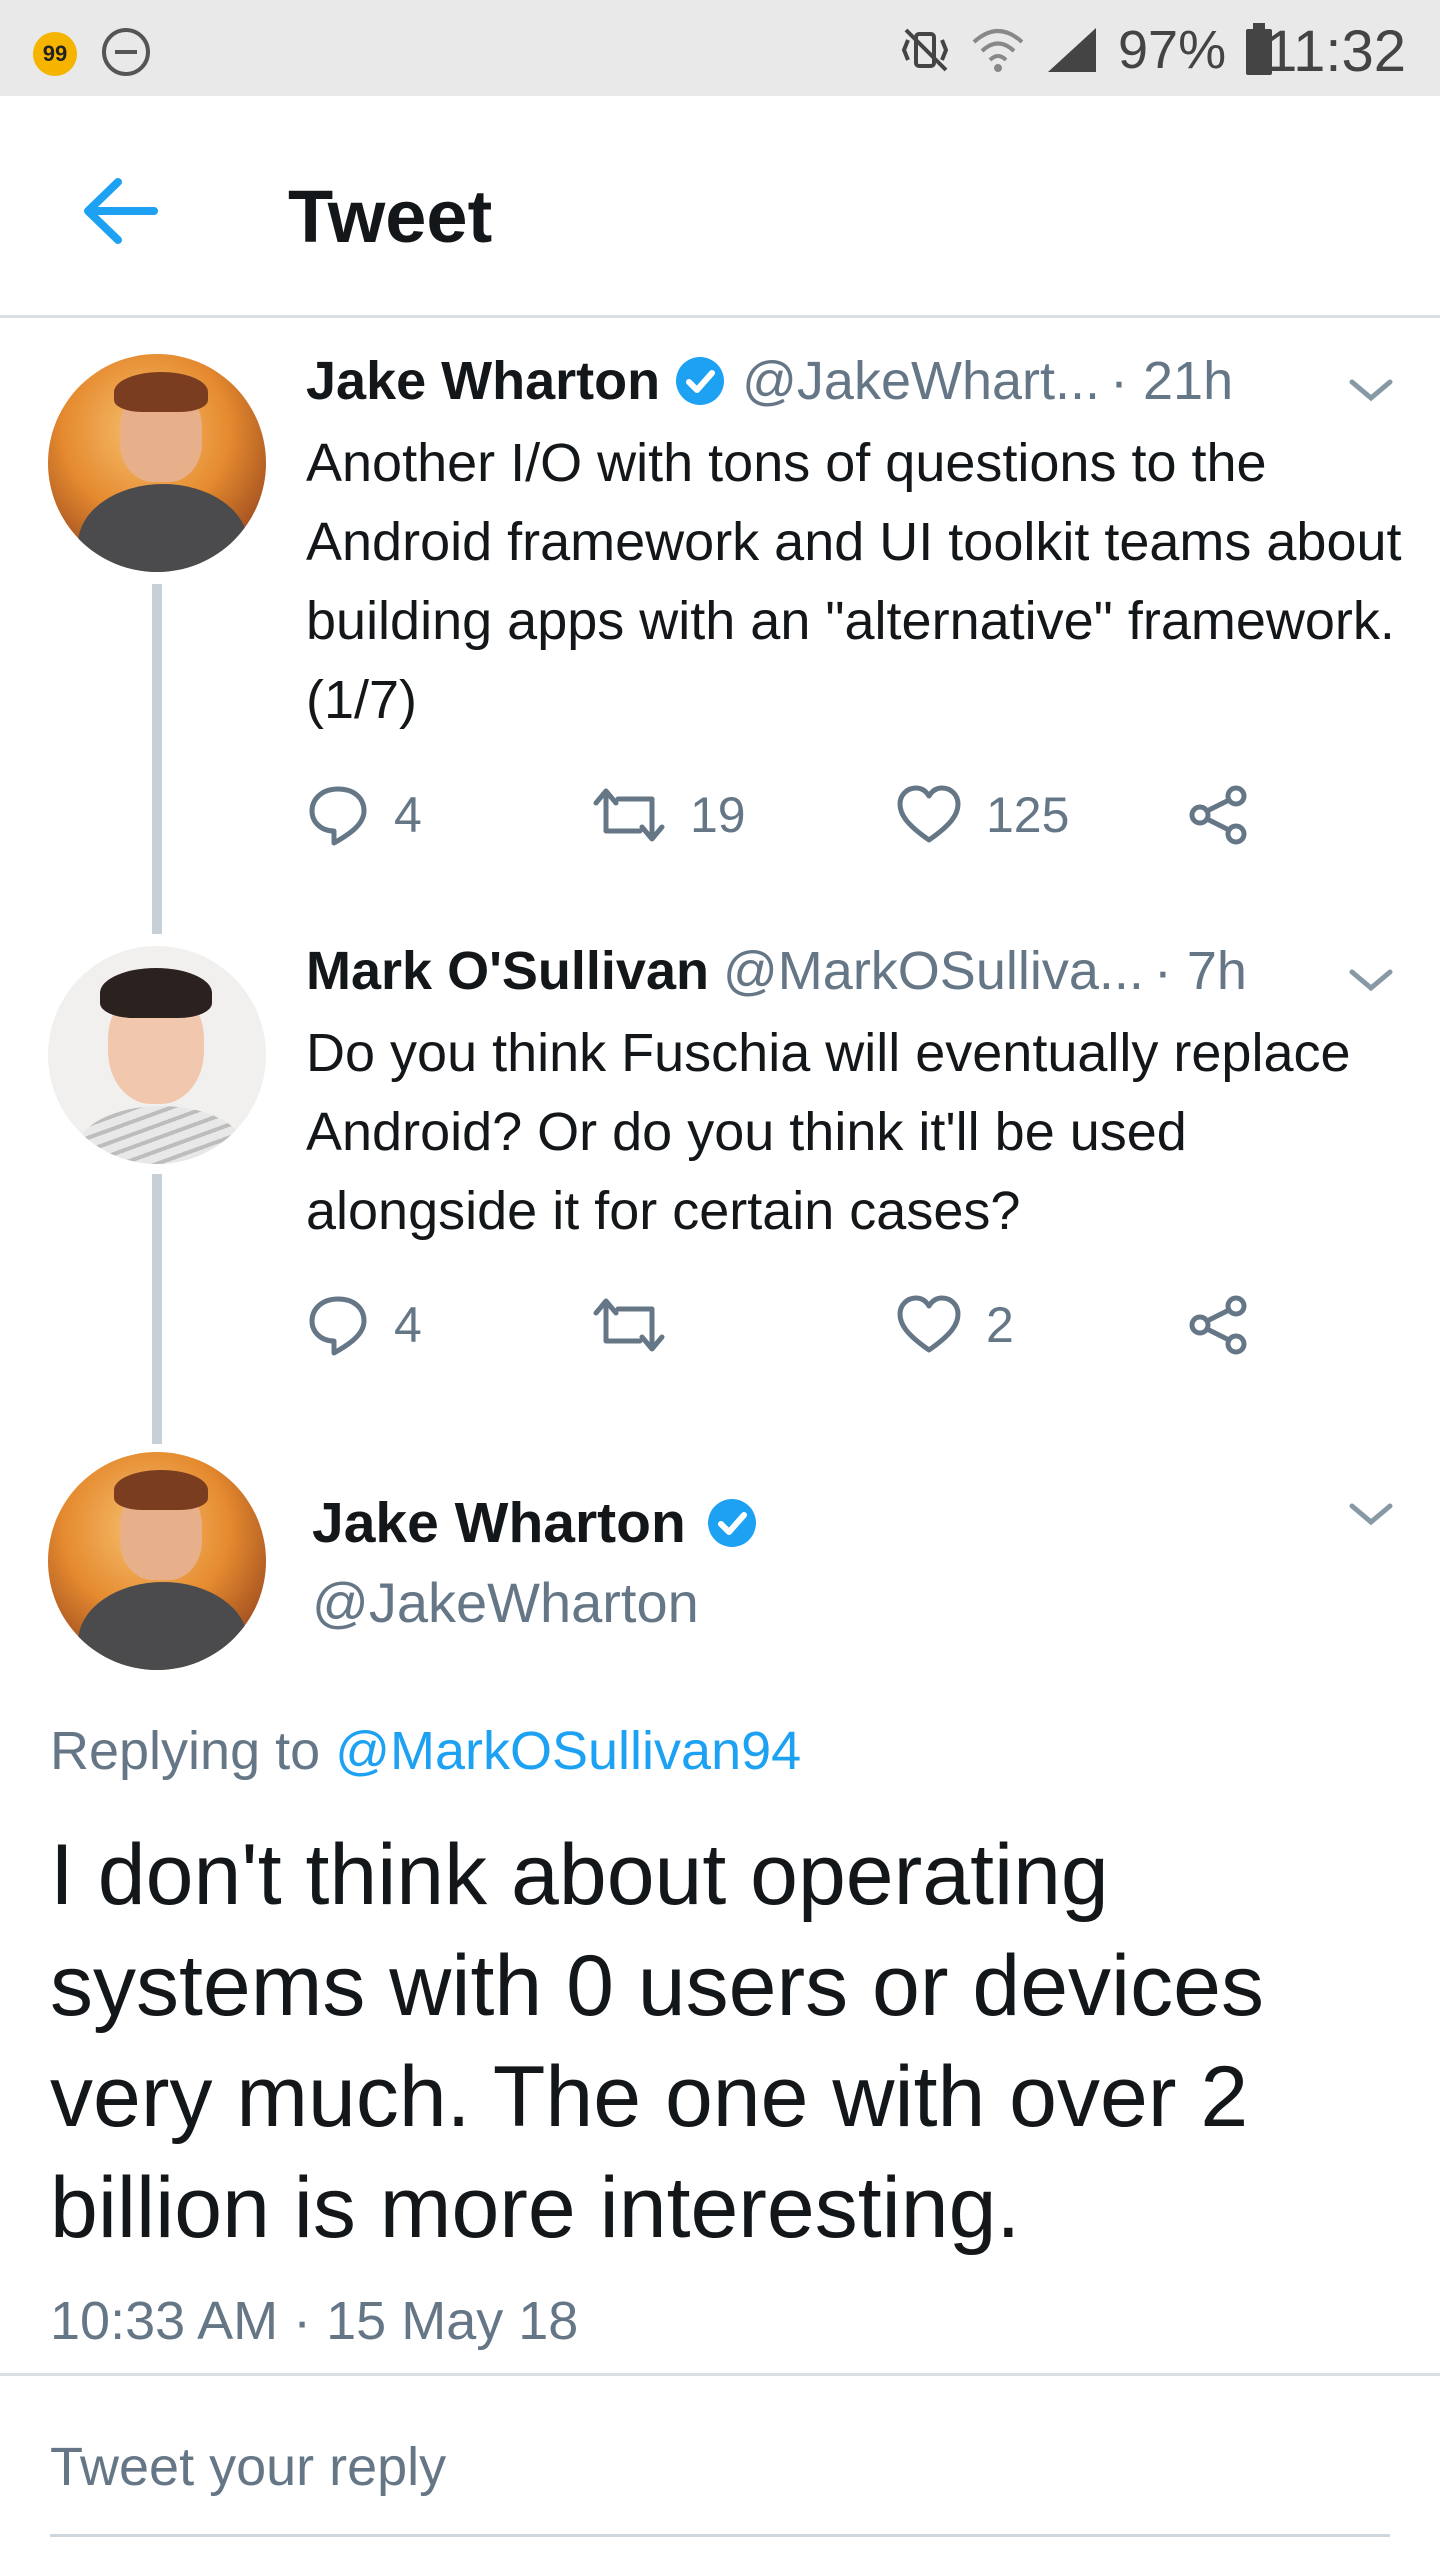 The height and width of the screenshot is (2560, 1440). Describe the element at coordinates (720, 2374) in the screenshot. I see `divider` at that location.